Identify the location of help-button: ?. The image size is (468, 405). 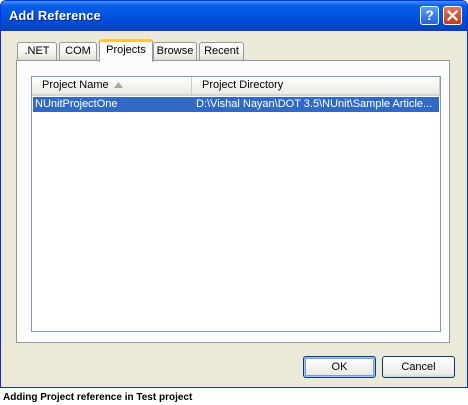
(429, 15).